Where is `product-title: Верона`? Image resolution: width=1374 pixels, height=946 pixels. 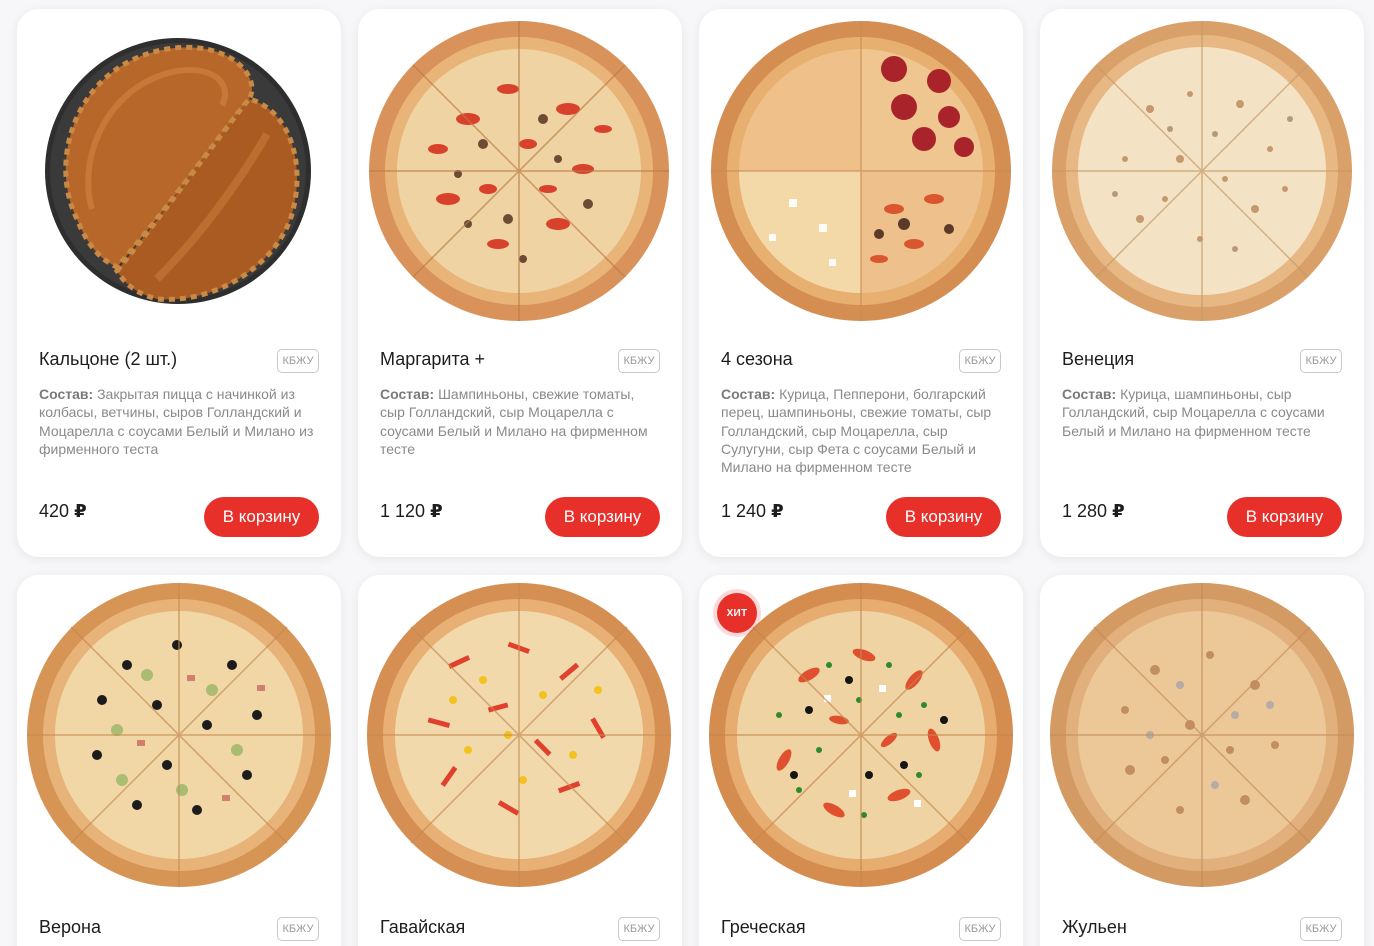 product-title: Верона is located at coordinates (70, 927).